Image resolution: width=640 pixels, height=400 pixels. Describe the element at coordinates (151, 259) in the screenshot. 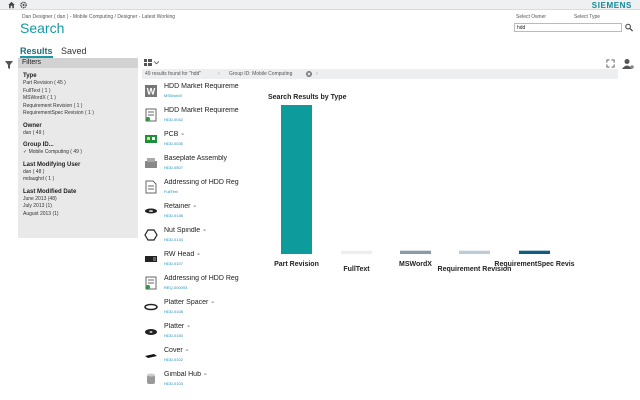

I see `rw-head-icon` at that location.